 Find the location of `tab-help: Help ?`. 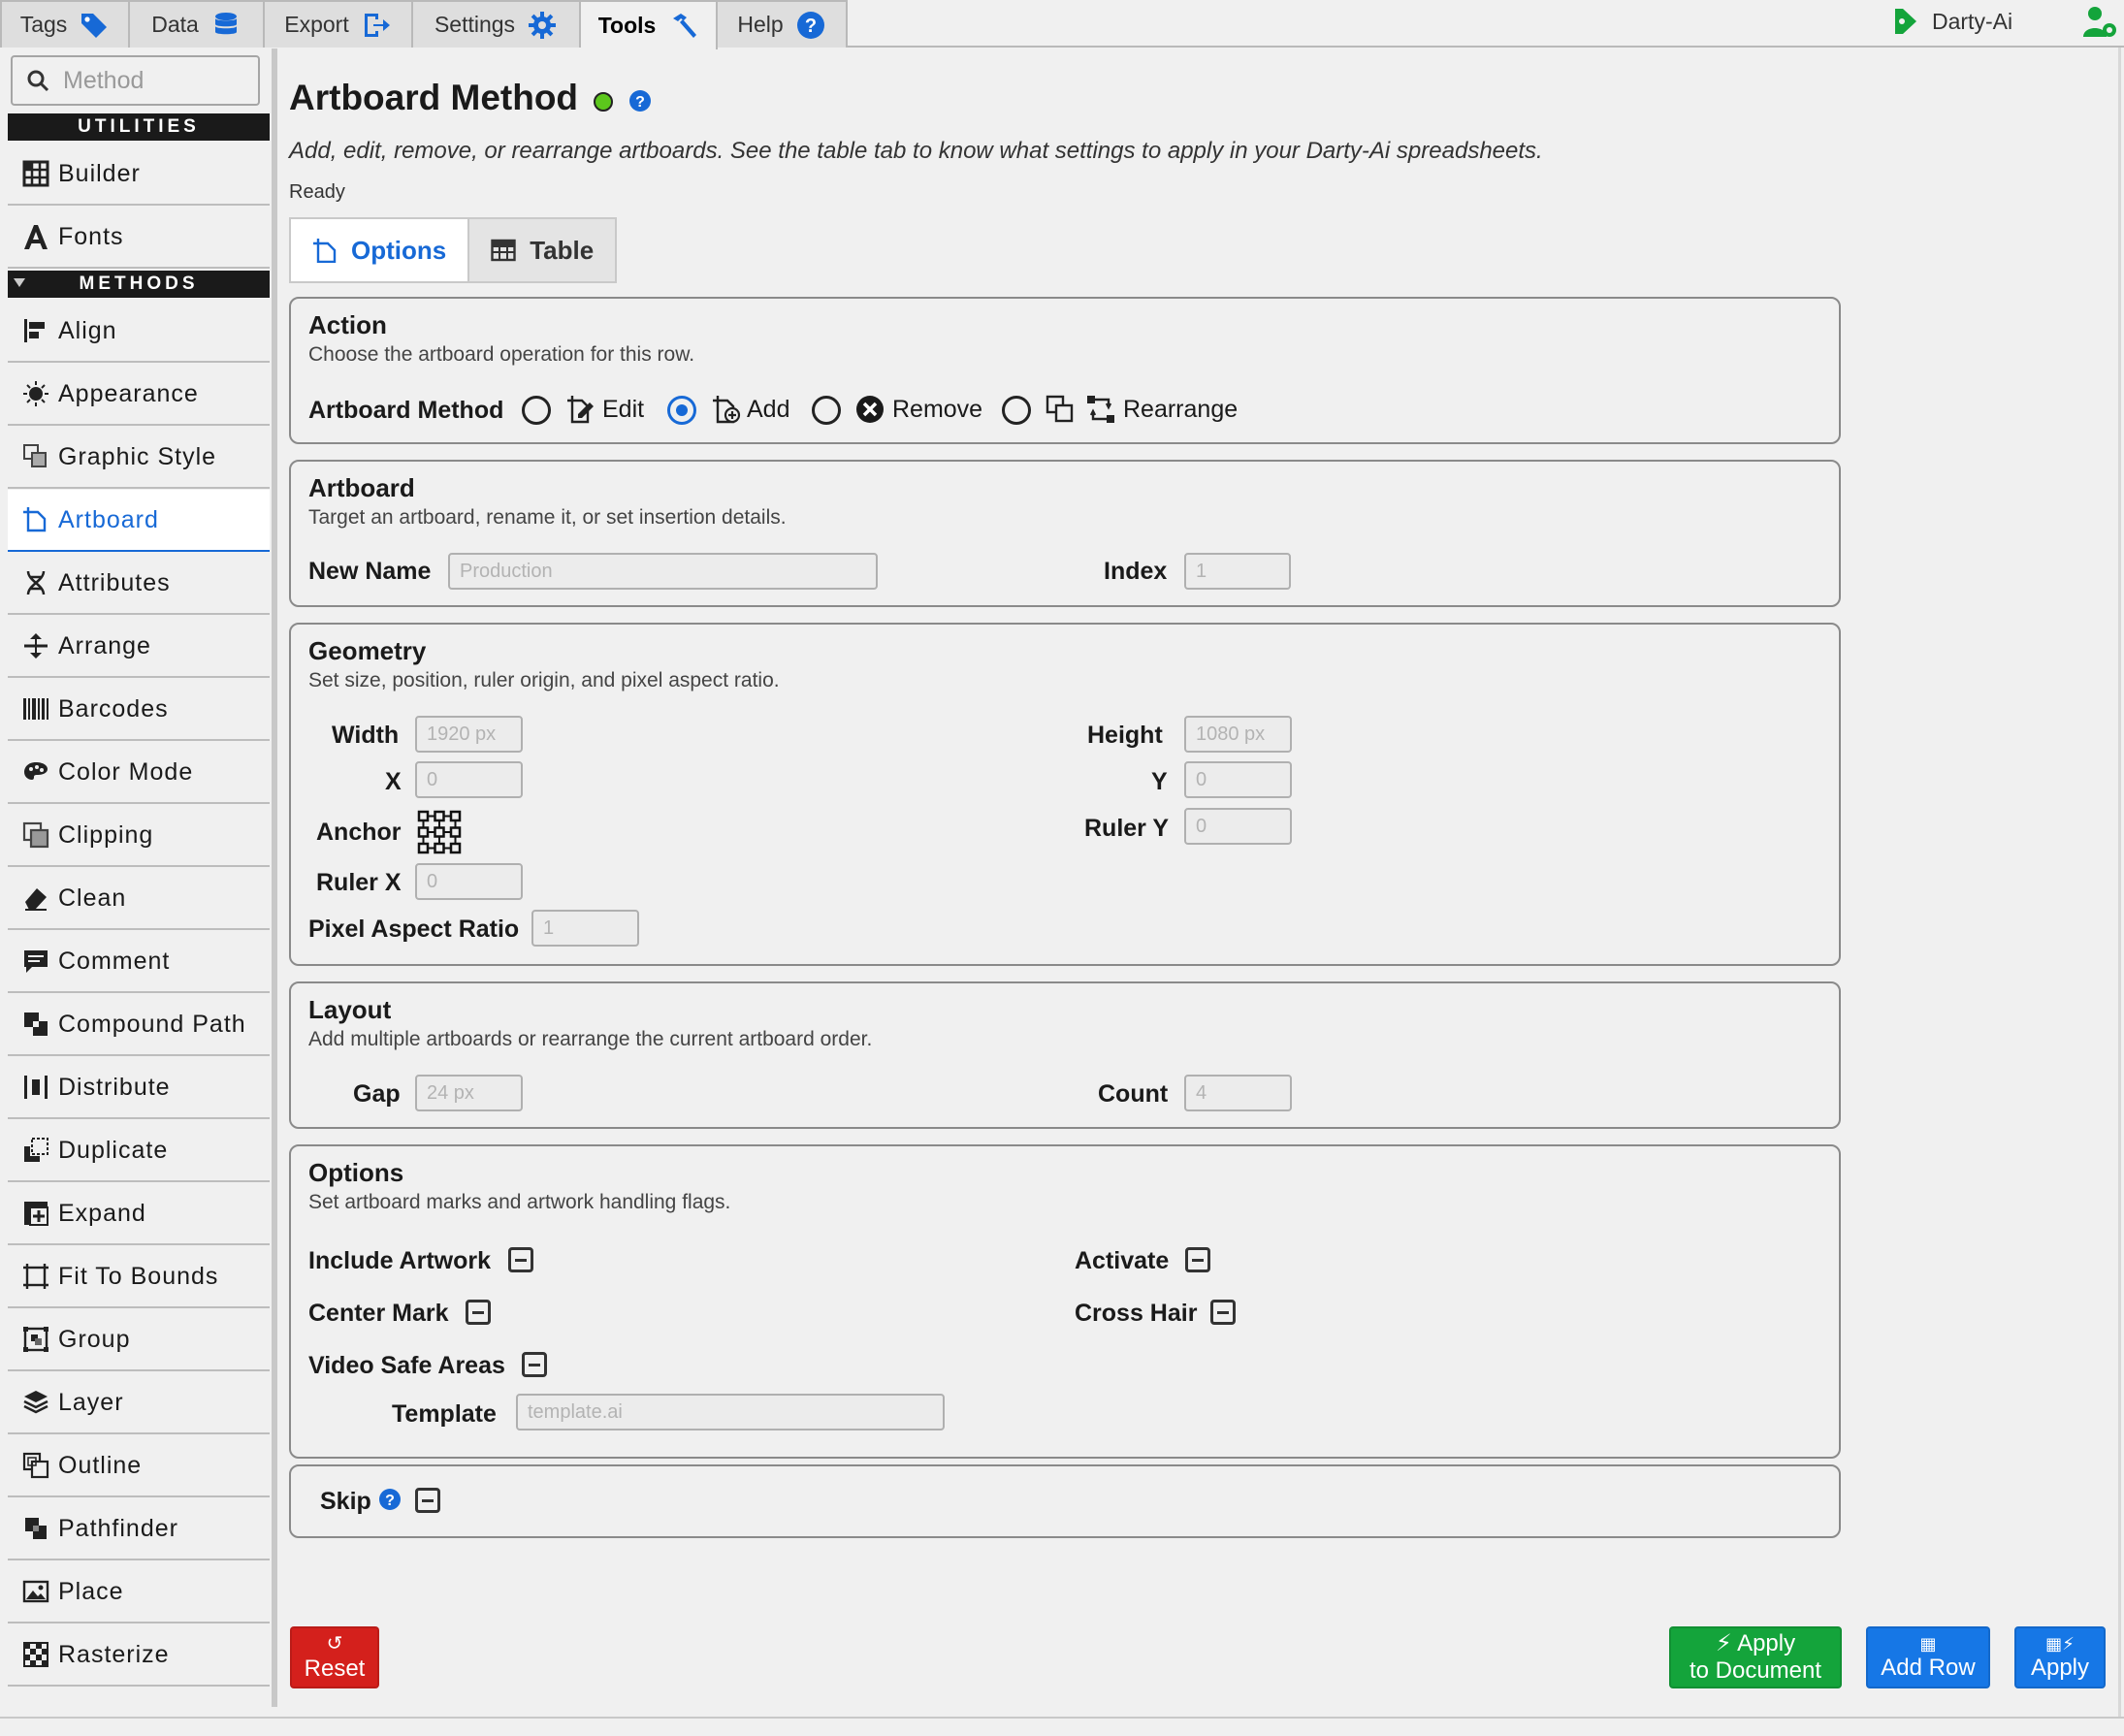

tab-help: Help ? is located at coordinates (783, 24).